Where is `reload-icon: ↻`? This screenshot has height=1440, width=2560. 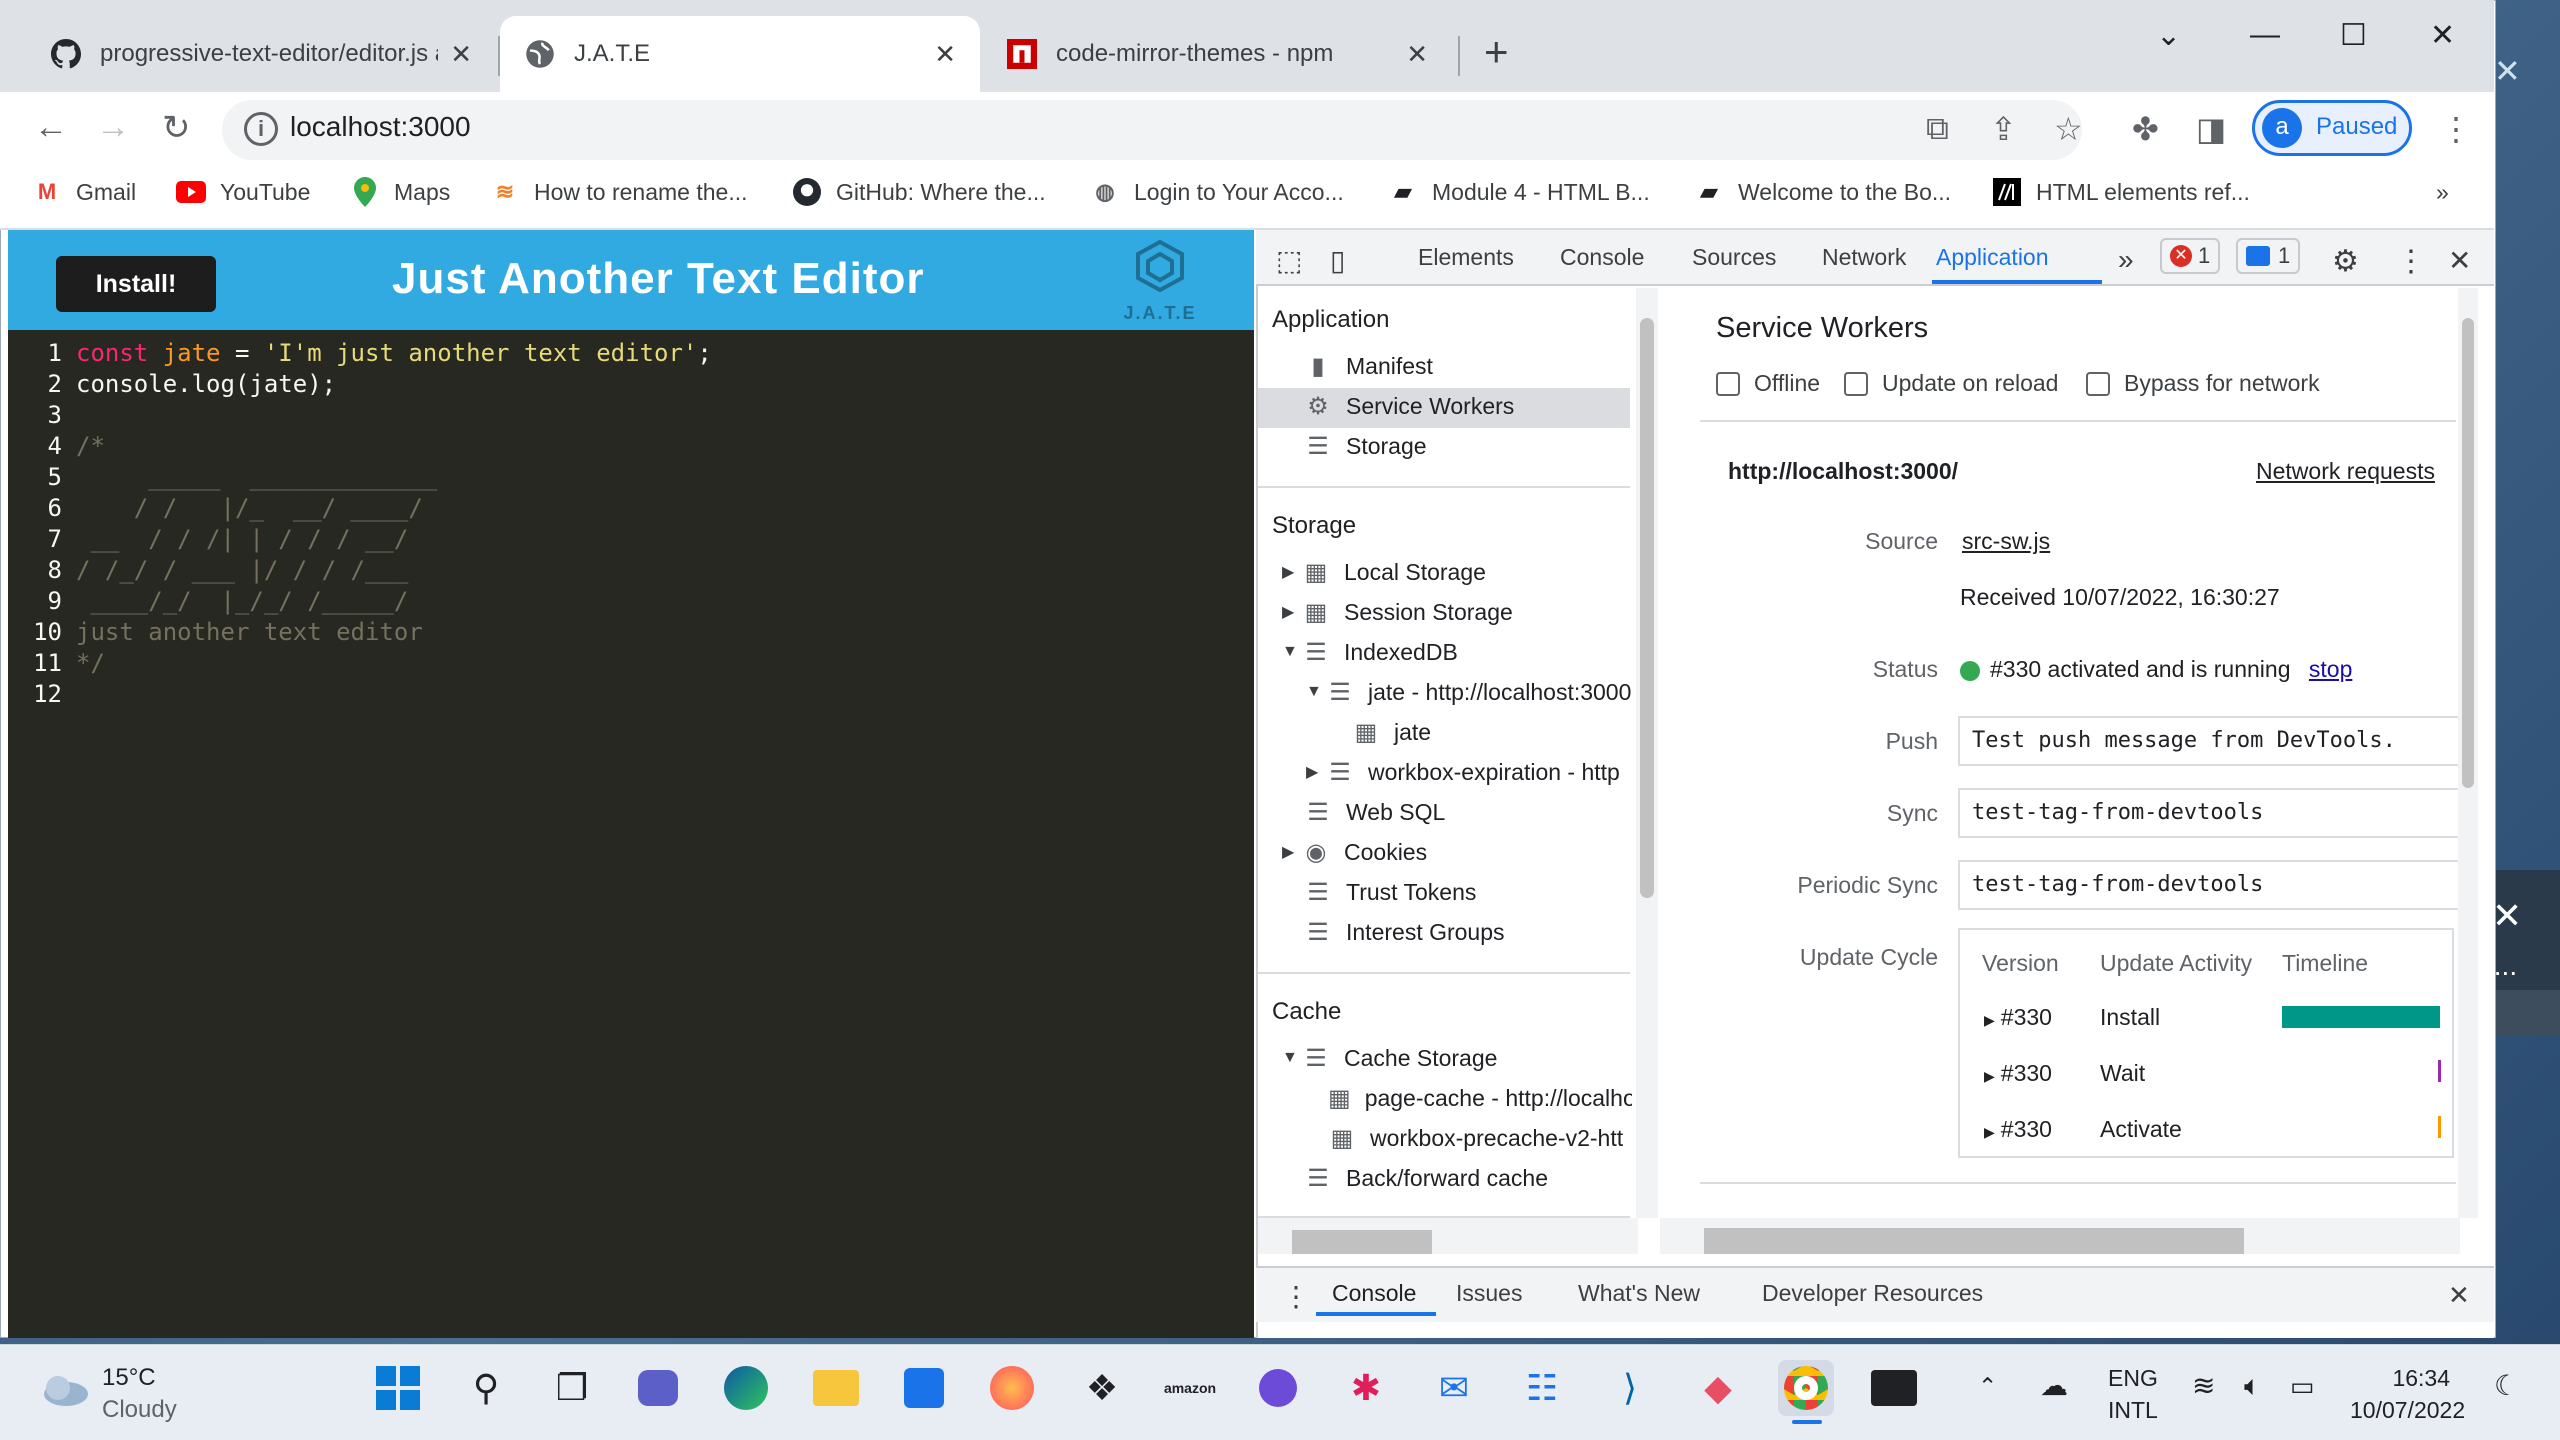
reload-icon: ↻ is located at coordinates (176, 128).